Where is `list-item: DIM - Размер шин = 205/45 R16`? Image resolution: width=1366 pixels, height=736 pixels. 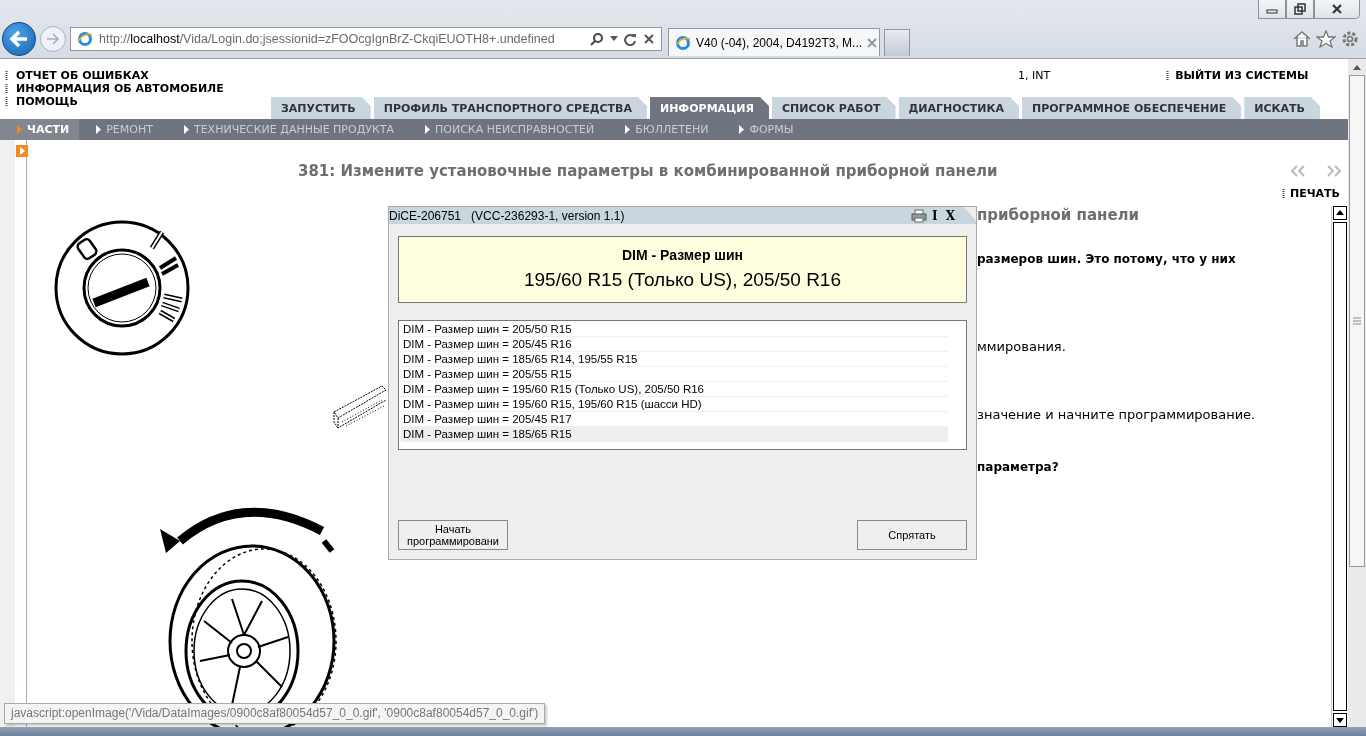 list-item: DIM - Размер шин = 205/45 R16 is located at coordinates (674, 344).